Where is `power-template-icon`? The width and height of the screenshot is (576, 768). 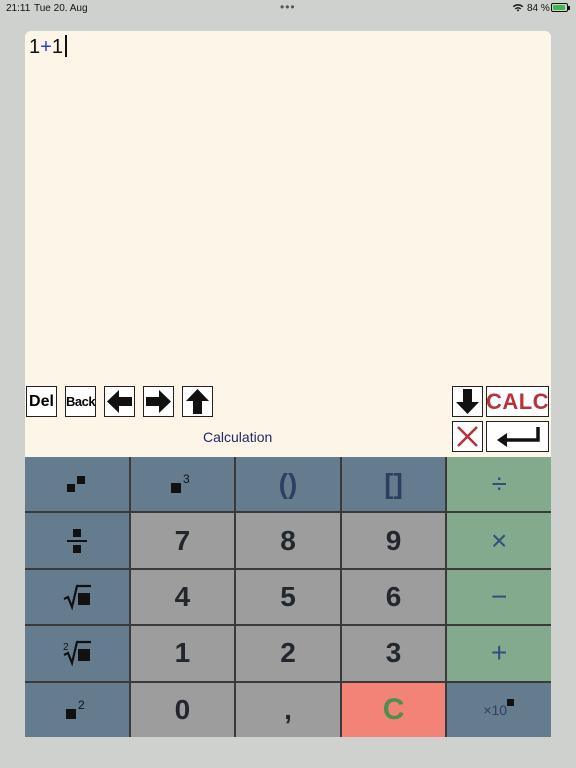 power-template-icon is located at coordinates (75, 484).